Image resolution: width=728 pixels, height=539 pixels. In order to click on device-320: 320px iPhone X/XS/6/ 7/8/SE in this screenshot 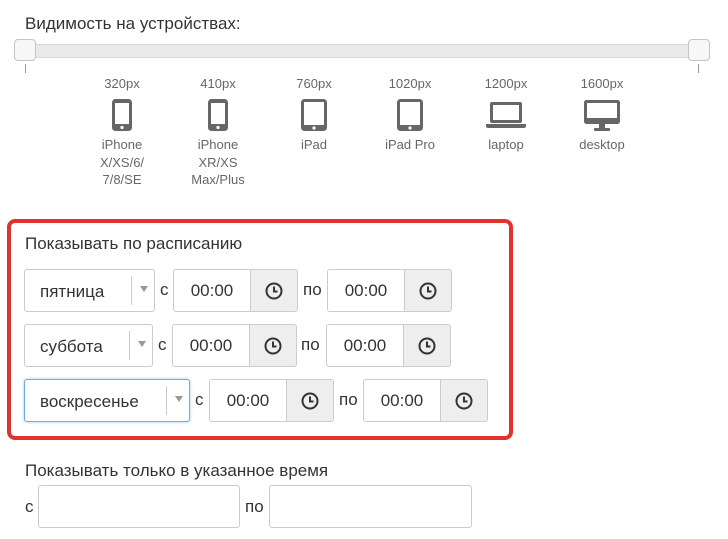, I will do `click(122, 132)`.